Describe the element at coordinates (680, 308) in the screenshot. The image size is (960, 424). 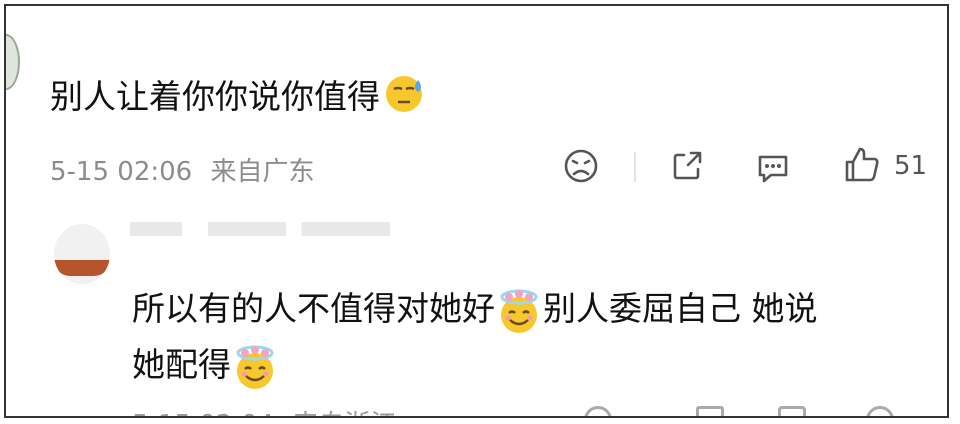
I see `reply-text-part2: 别人委屈自己 她说` at that location.